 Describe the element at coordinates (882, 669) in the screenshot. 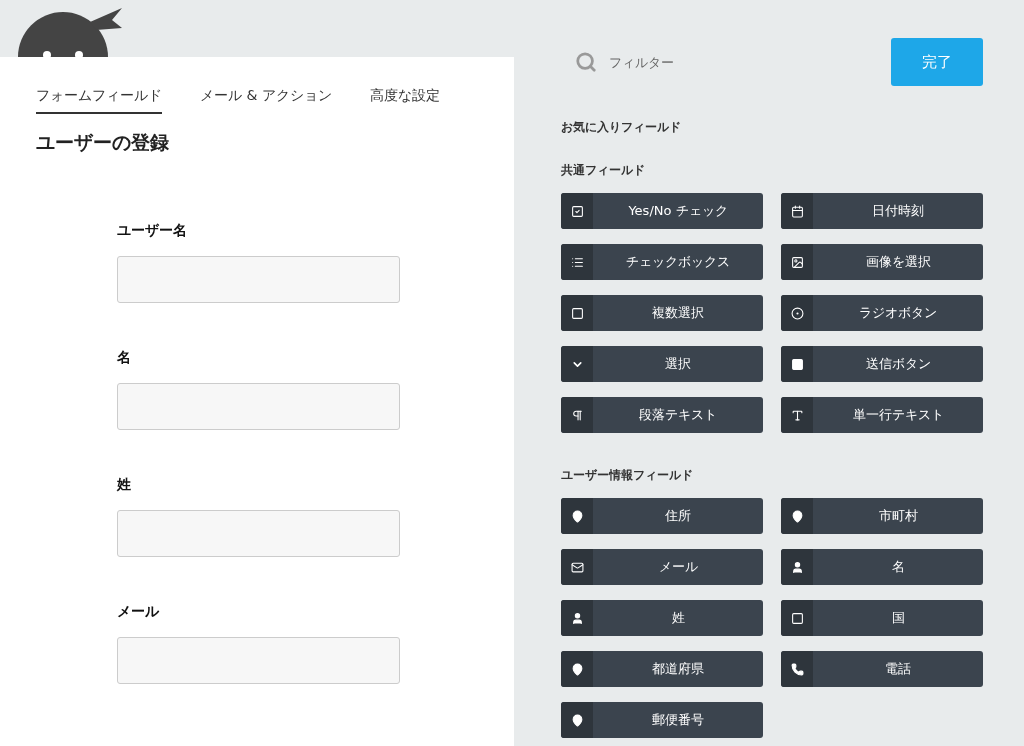

I see `field-type-button: 電話` at that location.